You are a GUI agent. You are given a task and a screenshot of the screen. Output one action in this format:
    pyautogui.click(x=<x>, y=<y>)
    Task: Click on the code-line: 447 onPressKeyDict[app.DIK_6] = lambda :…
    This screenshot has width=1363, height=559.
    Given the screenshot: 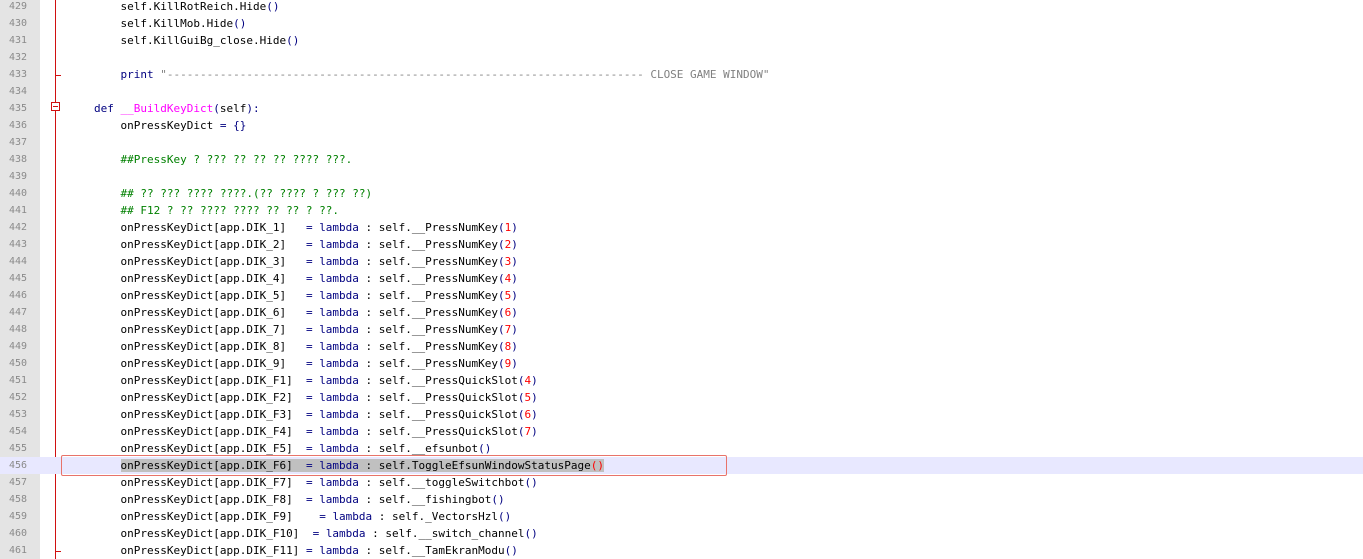 What is the action you would take?
    pyautogui.click(x=681, y=312)
    